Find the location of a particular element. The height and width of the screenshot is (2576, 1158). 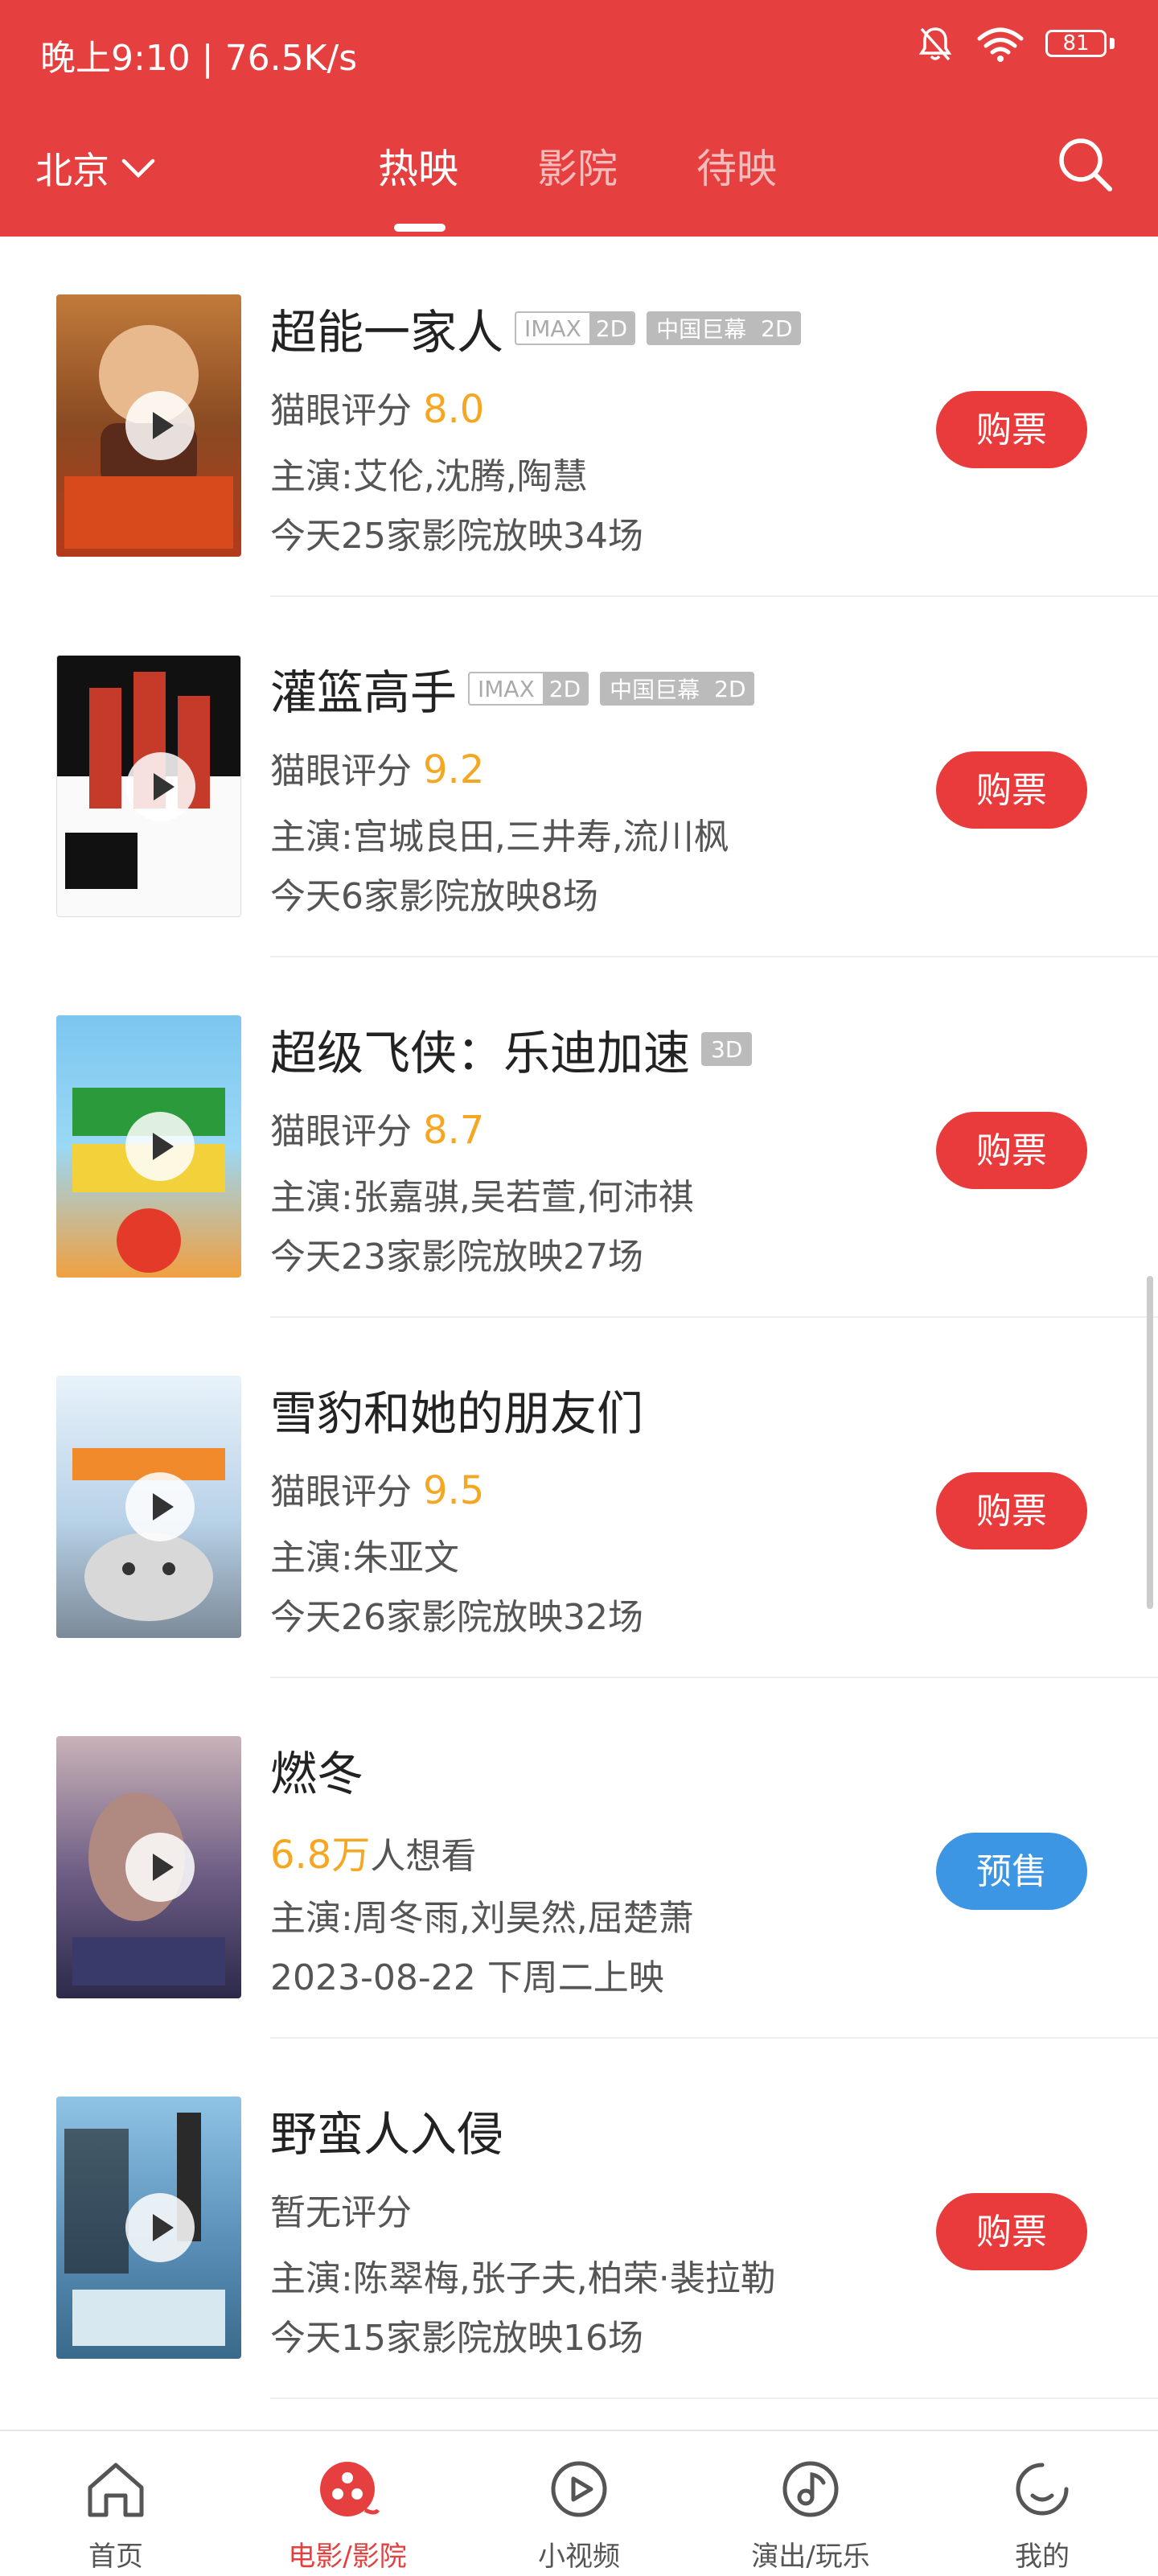

mute-bell-icon is located at coordinates (935, 44).